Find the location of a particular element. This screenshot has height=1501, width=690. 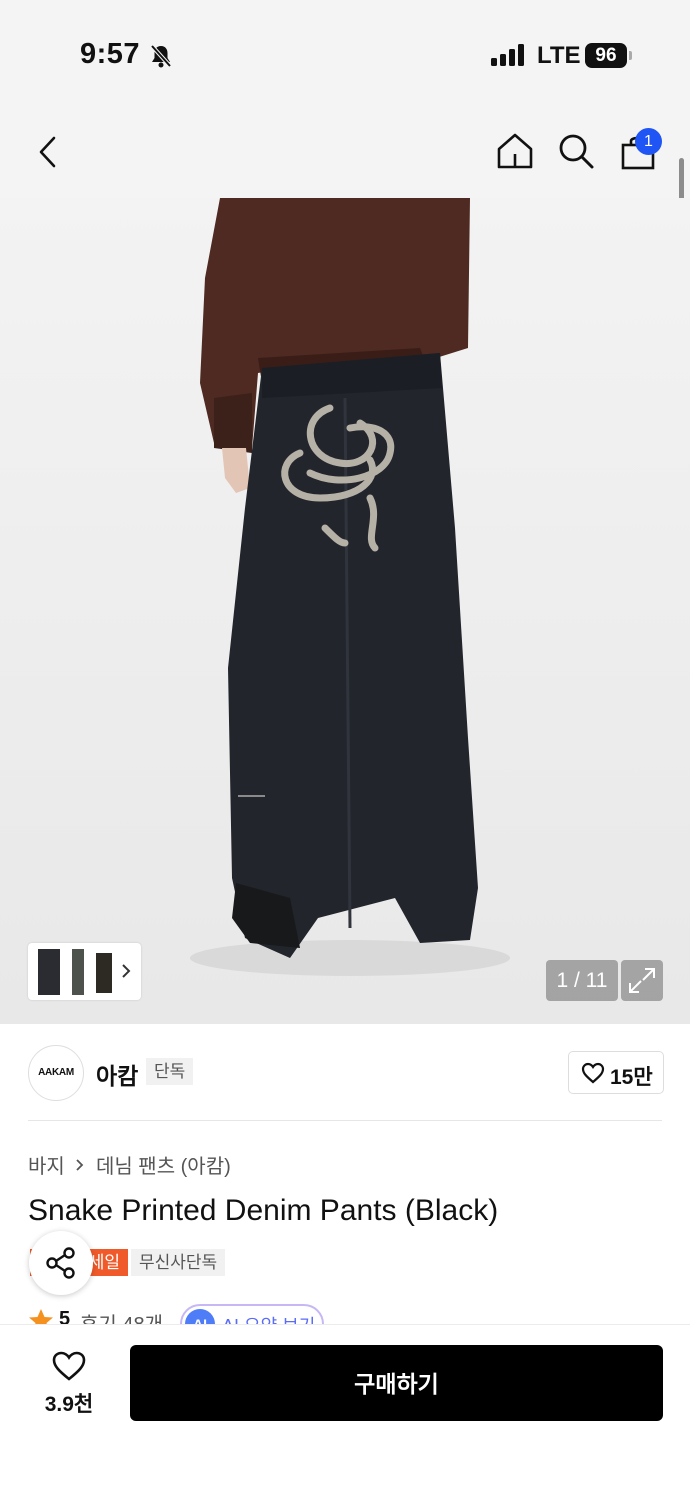

share-button is located at coordinates (61, 1263).